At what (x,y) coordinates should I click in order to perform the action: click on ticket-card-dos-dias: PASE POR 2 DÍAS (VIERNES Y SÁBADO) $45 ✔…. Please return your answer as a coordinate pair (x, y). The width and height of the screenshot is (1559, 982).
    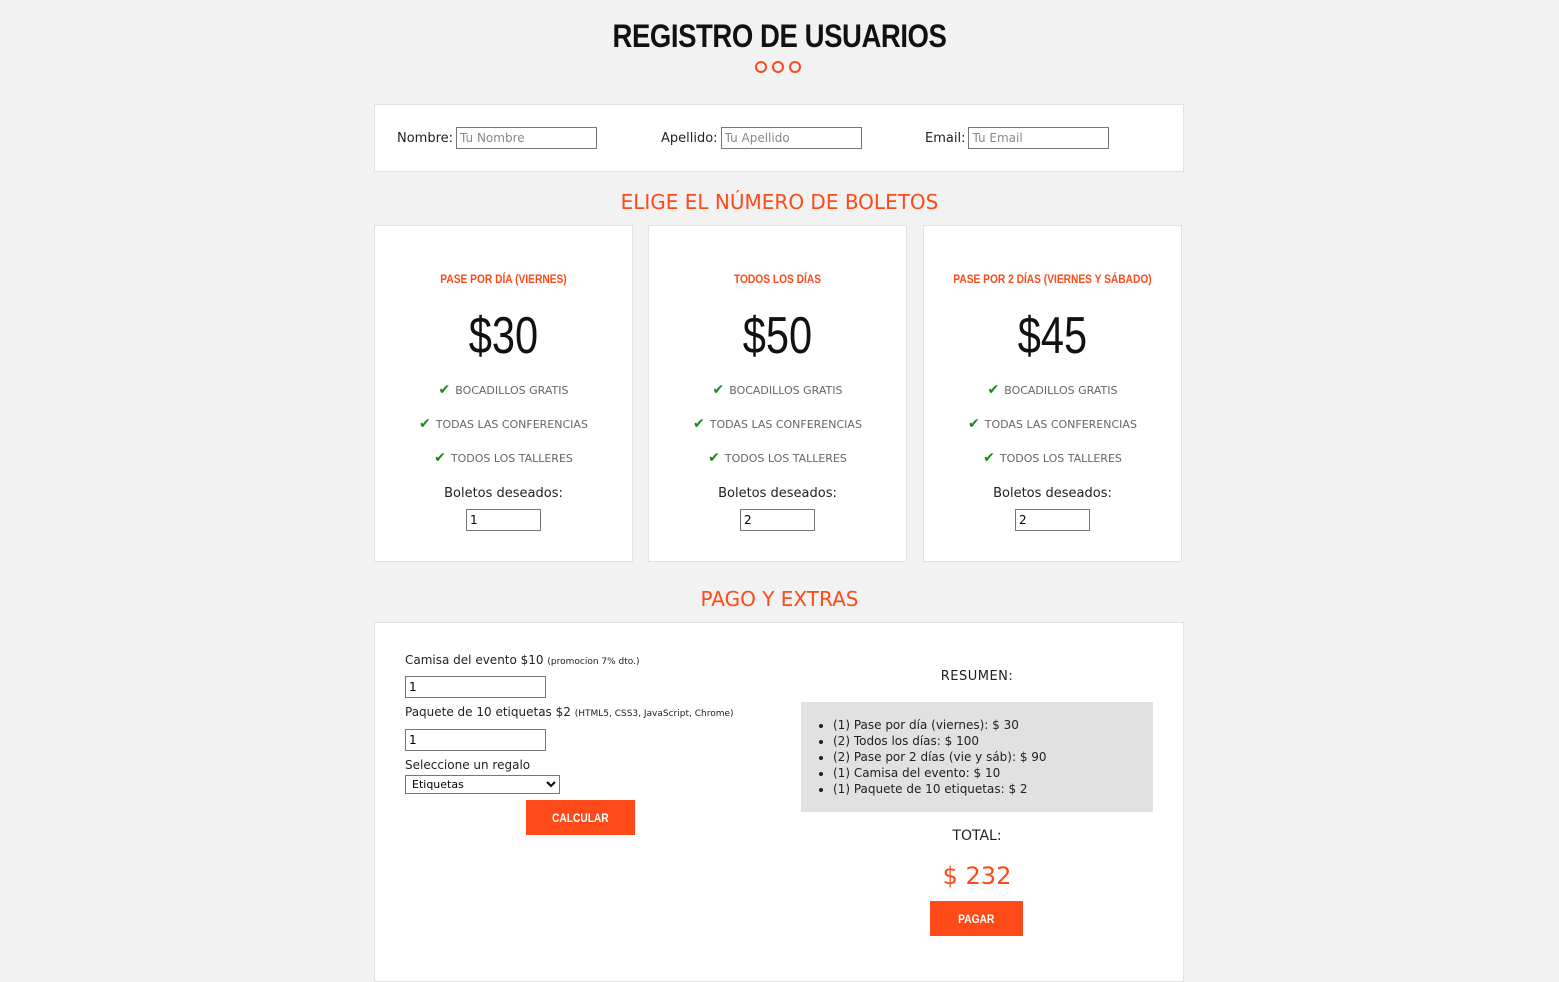
    Looking at the image, I should click on (1052, 393).